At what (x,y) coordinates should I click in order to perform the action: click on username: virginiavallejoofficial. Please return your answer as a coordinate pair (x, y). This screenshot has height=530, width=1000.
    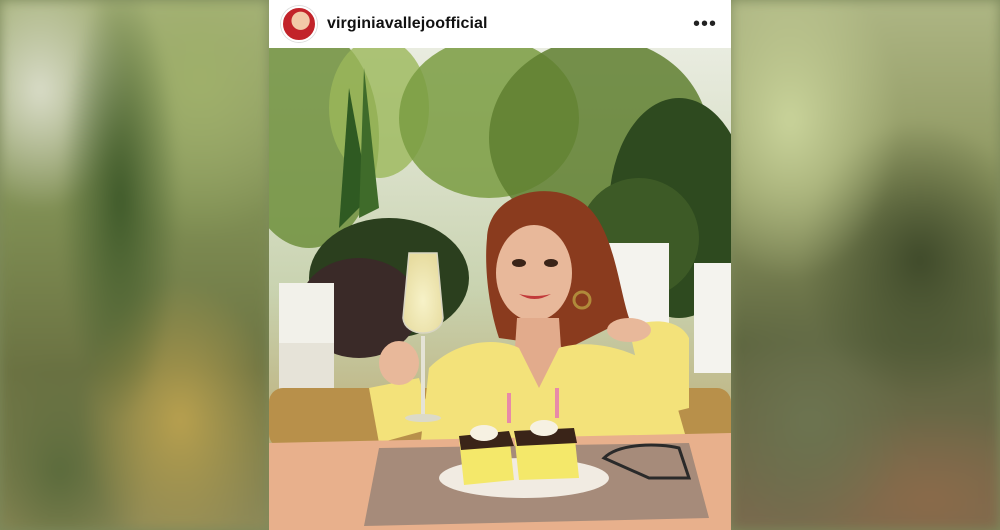
    Looking at the image, I should click on (407, 24).